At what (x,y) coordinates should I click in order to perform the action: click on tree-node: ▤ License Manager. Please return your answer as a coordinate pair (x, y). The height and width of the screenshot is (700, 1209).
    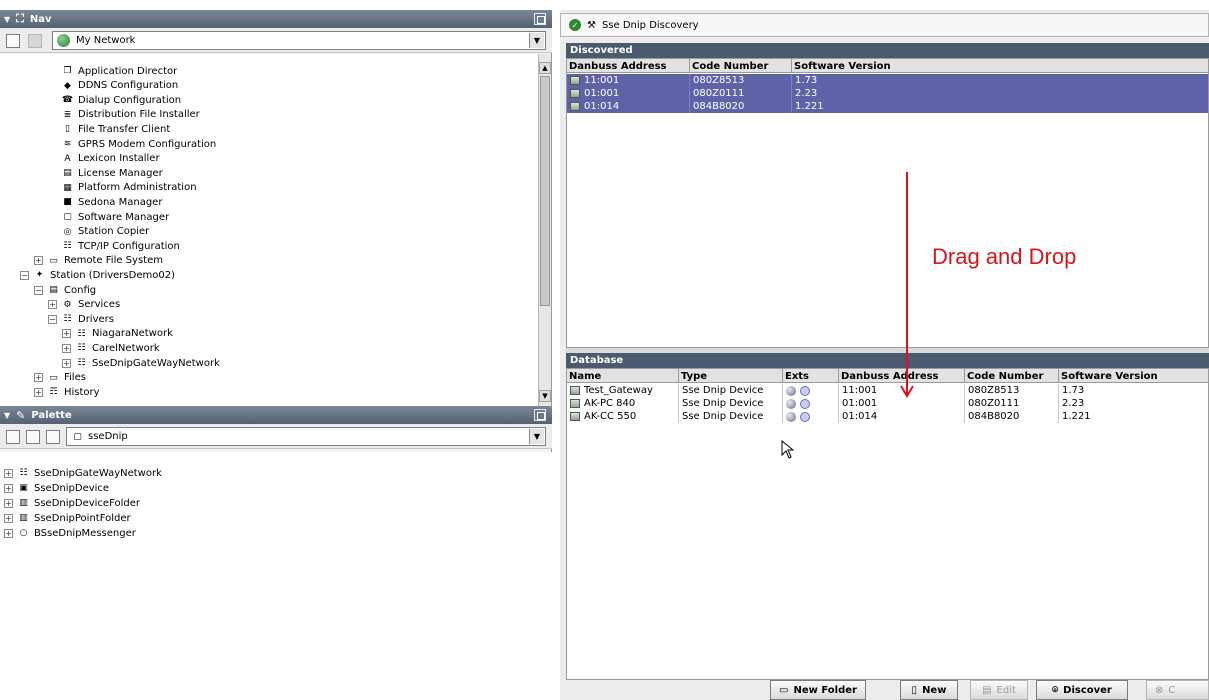
    Looking at the image, I should click on (105, 173).